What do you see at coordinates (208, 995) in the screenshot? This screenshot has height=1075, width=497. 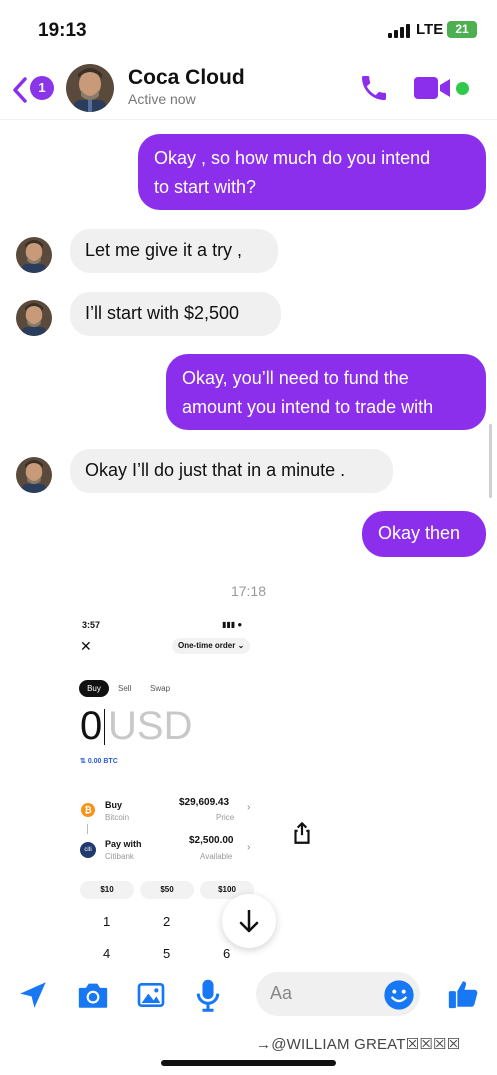 I see `microphone-icon` at bounding box center [208, 995].